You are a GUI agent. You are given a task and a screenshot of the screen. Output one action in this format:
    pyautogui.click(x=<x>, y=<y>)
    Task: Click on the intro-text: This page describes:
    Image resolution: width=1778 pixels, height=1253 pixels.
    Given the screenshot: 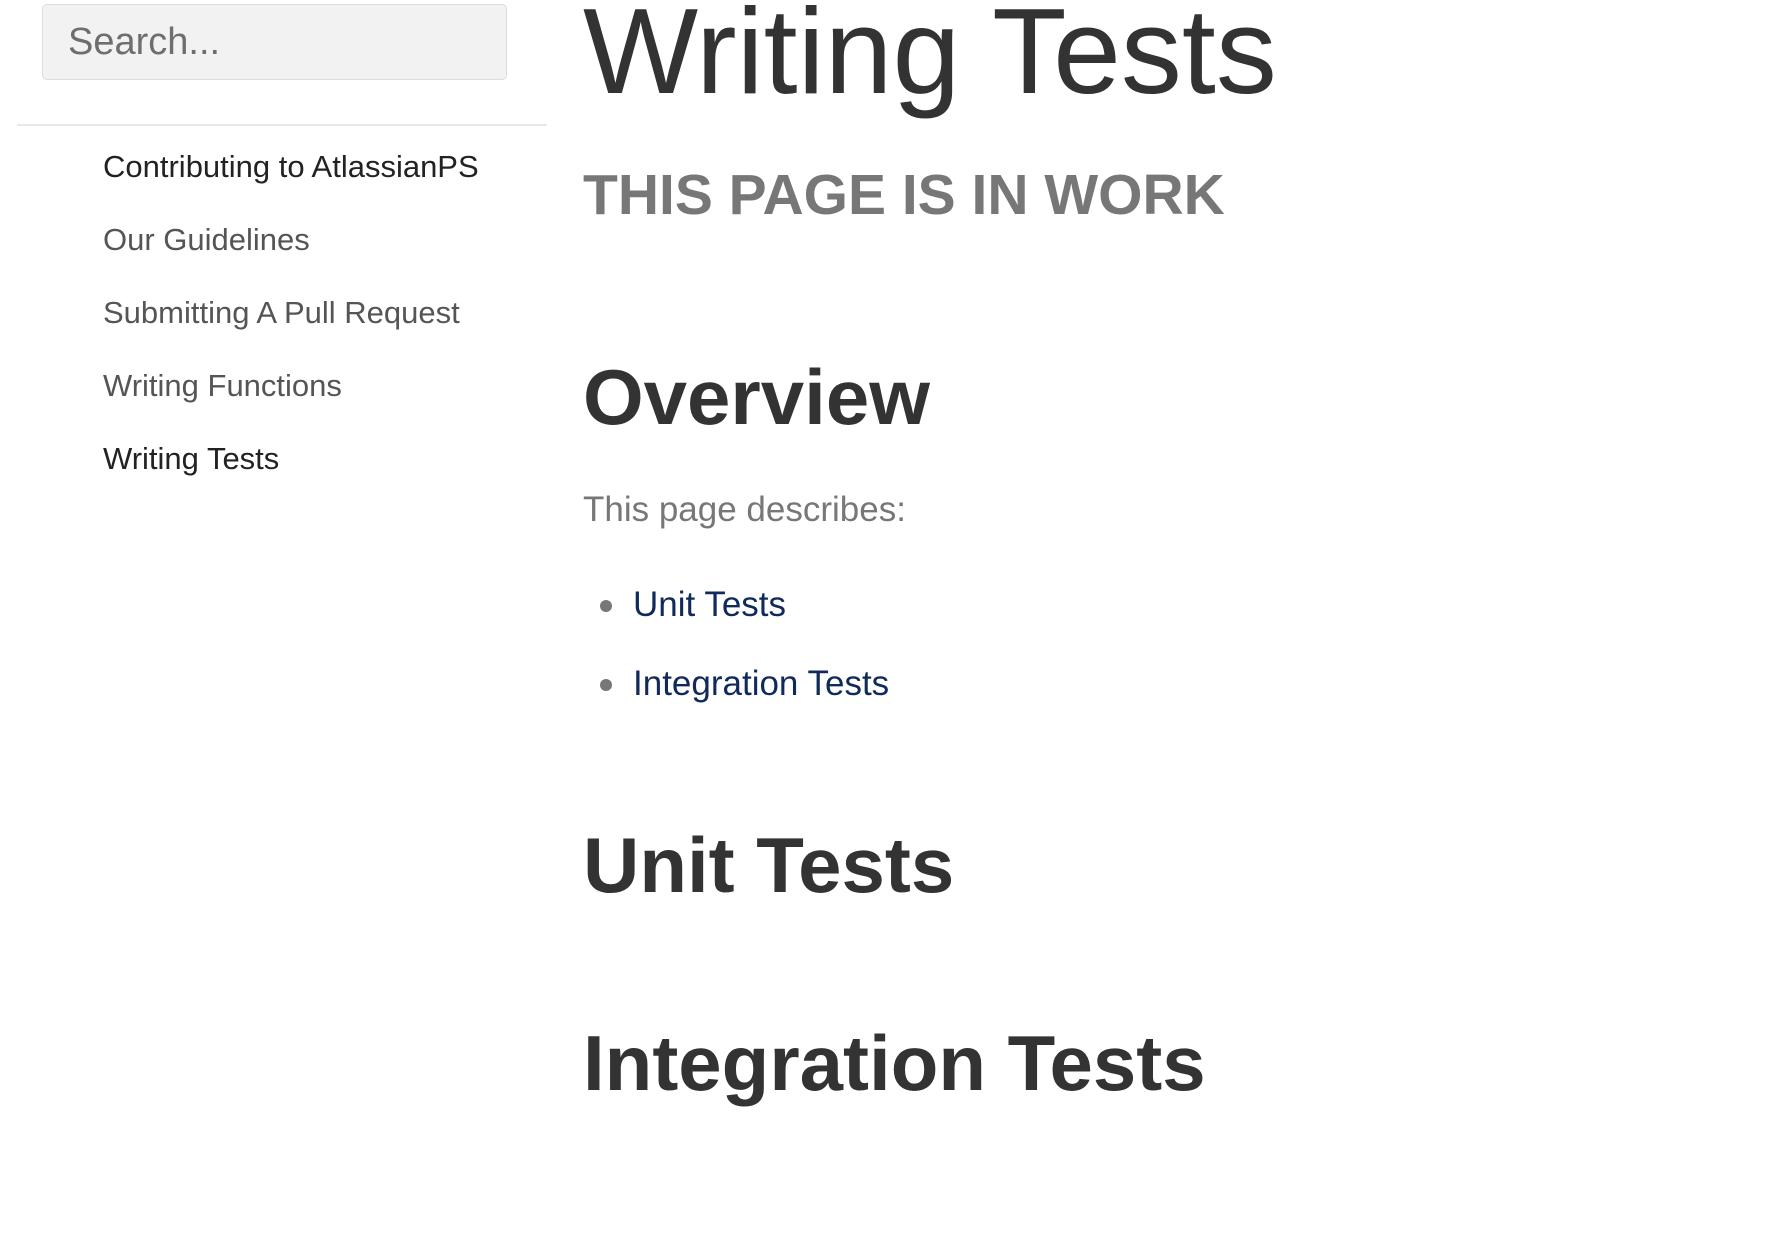 What is the action you would take?
    pyautogui.click(x=744, y=509)
    